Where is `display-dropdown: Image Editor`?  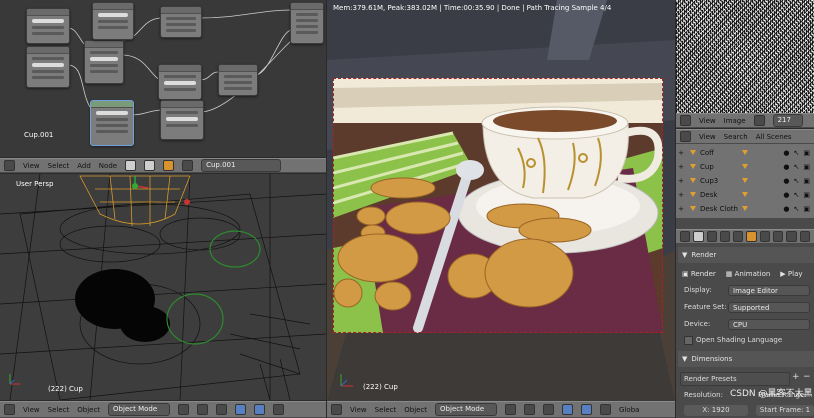 display-dropdown: Image Editor is located at coordinates (769, 290).